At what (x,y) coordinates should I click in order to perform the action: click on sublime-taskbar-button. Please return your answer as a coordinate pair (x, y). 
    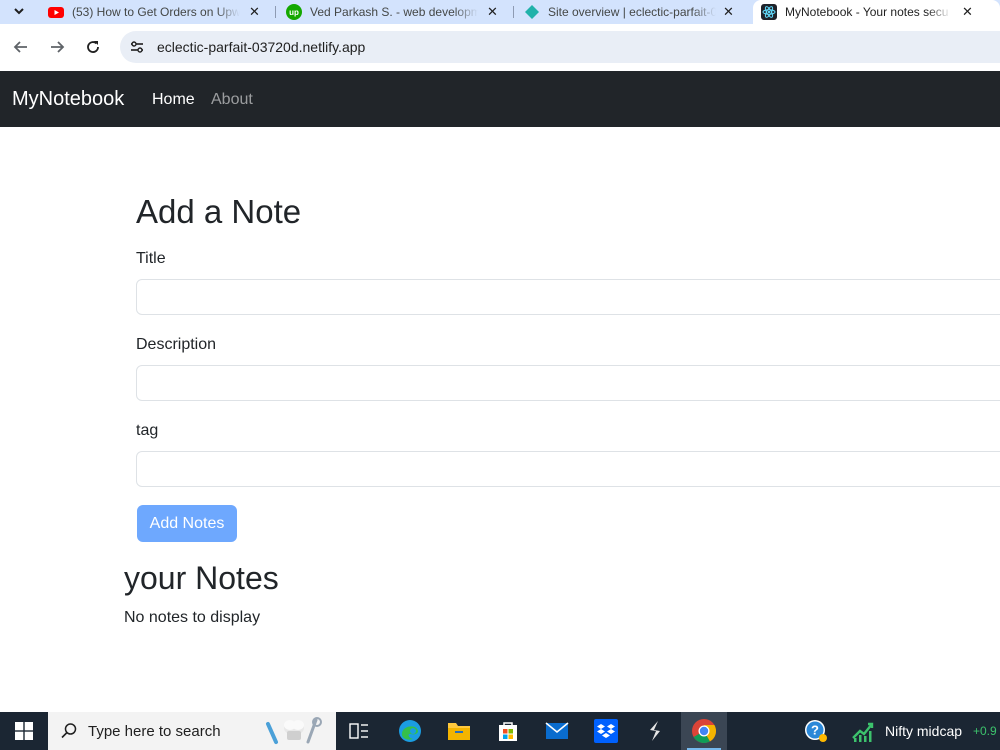
    Looking at the image, I should click on (655, 731).